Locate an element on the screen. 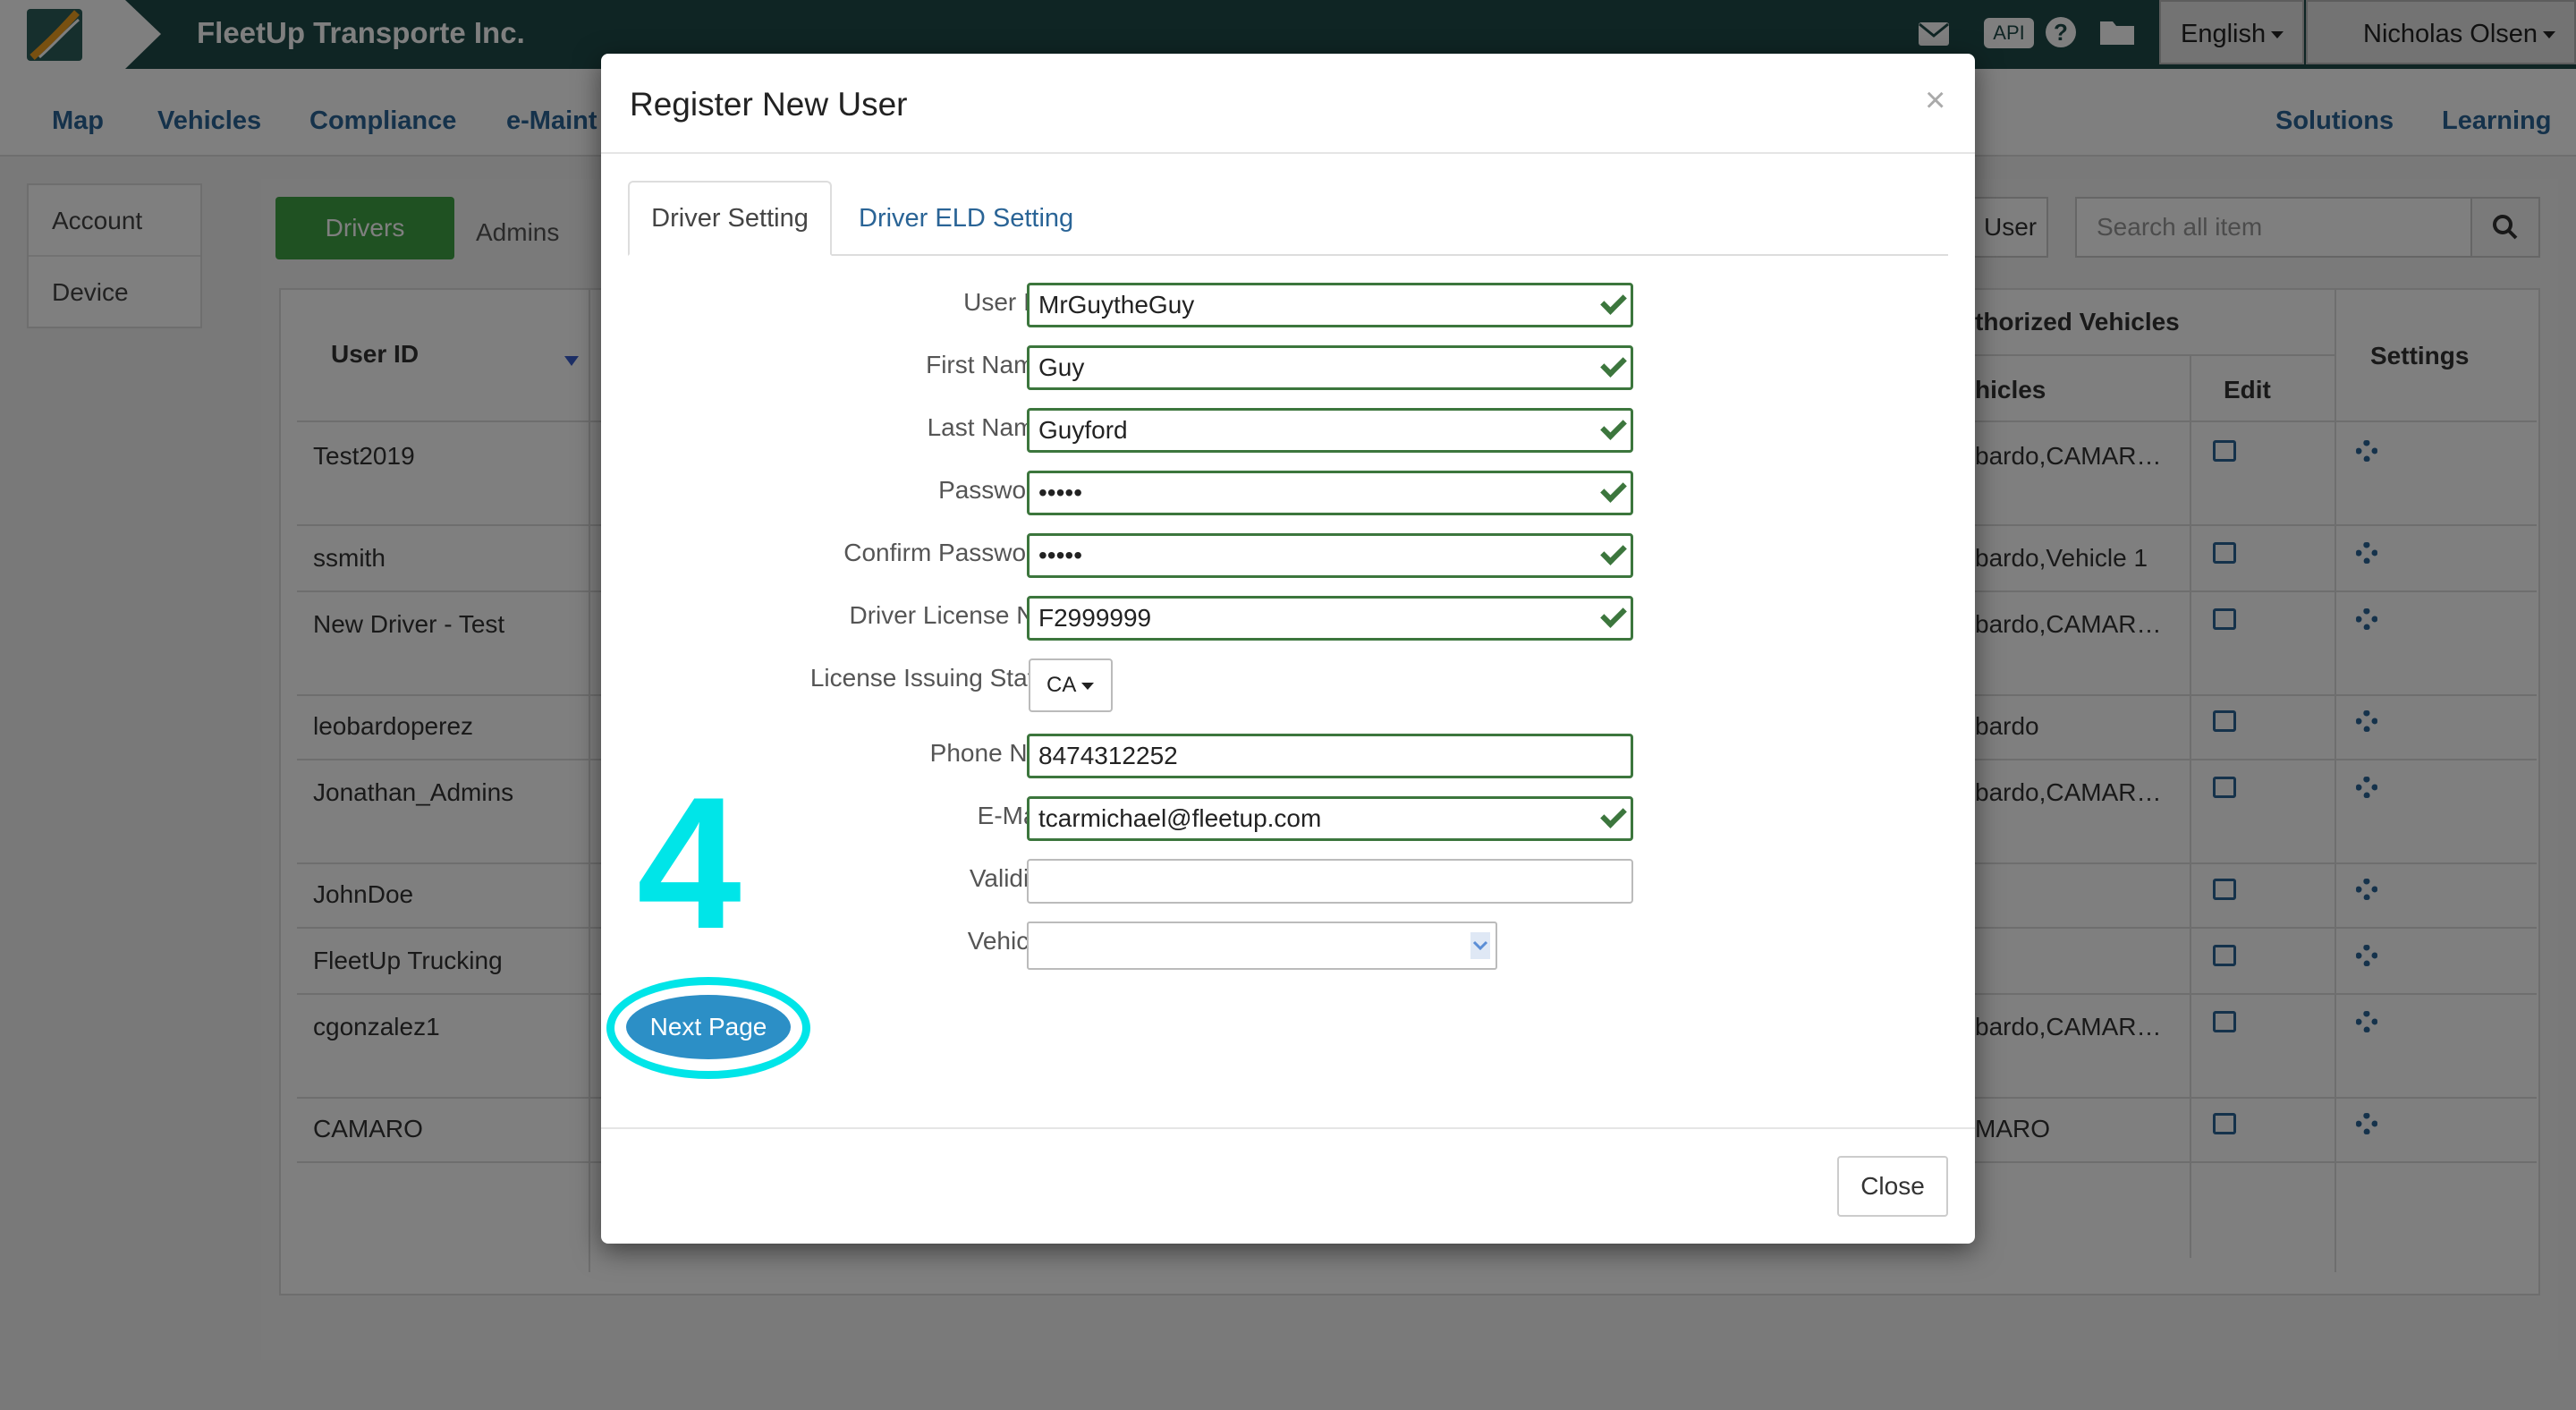 This screenshot has height=1410, width=2576. license-no-value: F2999999 is located at coordinates (1095, 618).